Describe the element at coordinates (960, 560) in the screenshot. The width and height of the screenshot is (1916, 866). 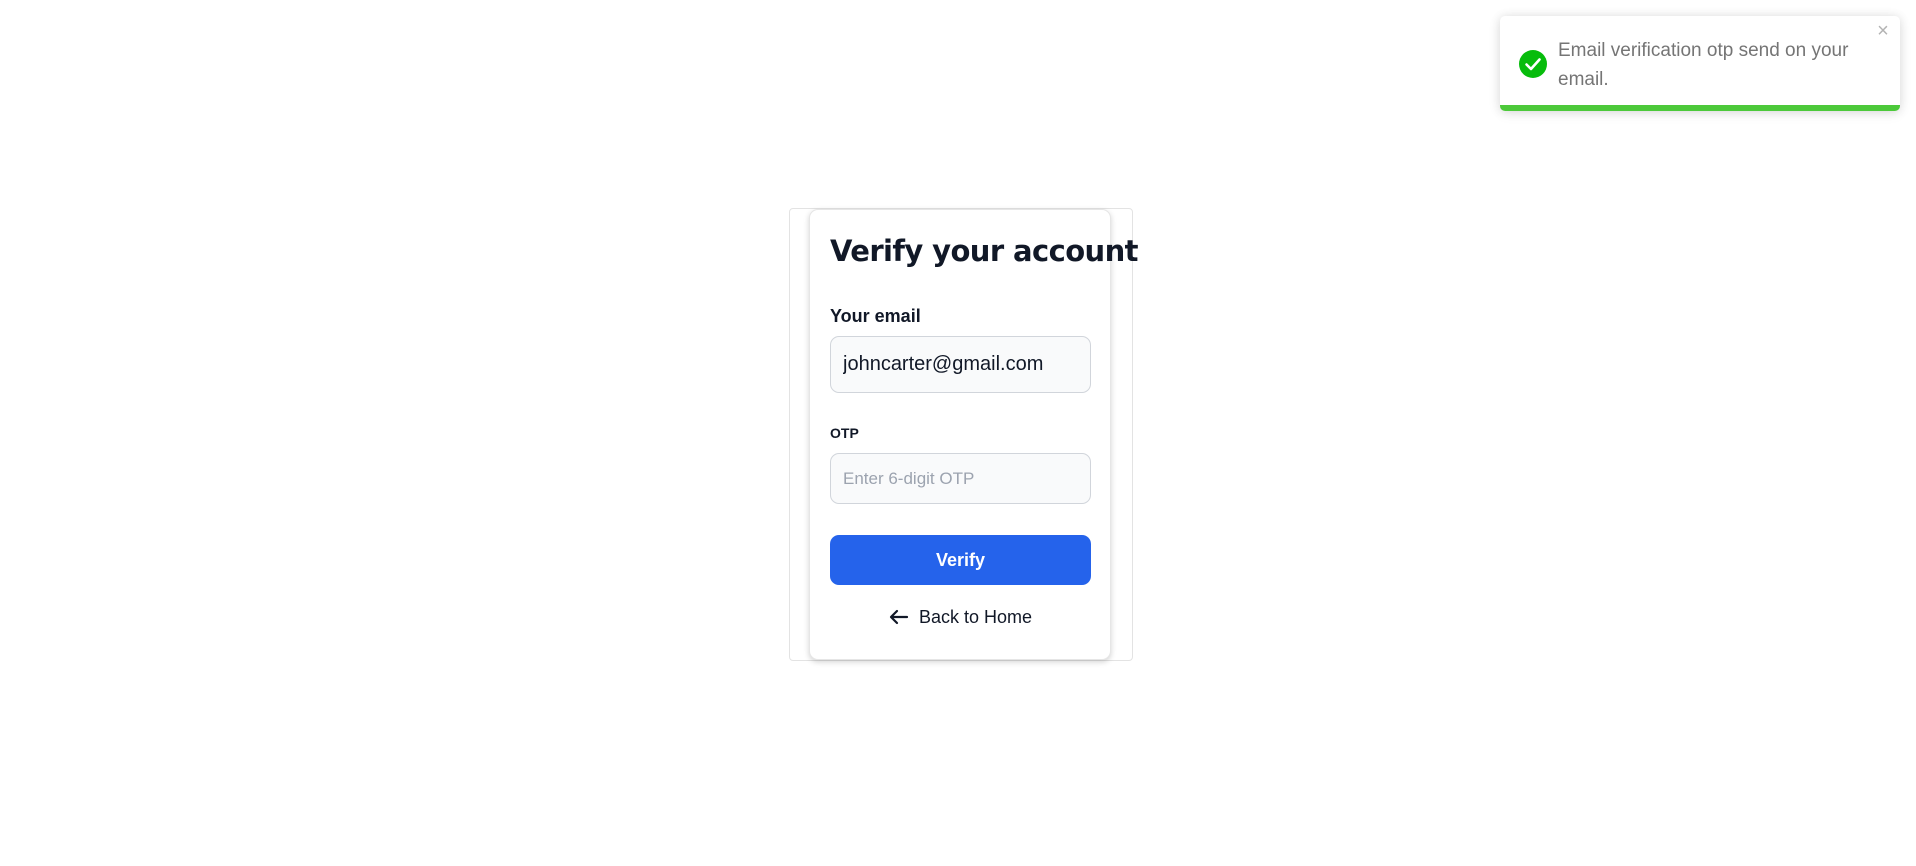
I see `verify-button: Verify` at that location.